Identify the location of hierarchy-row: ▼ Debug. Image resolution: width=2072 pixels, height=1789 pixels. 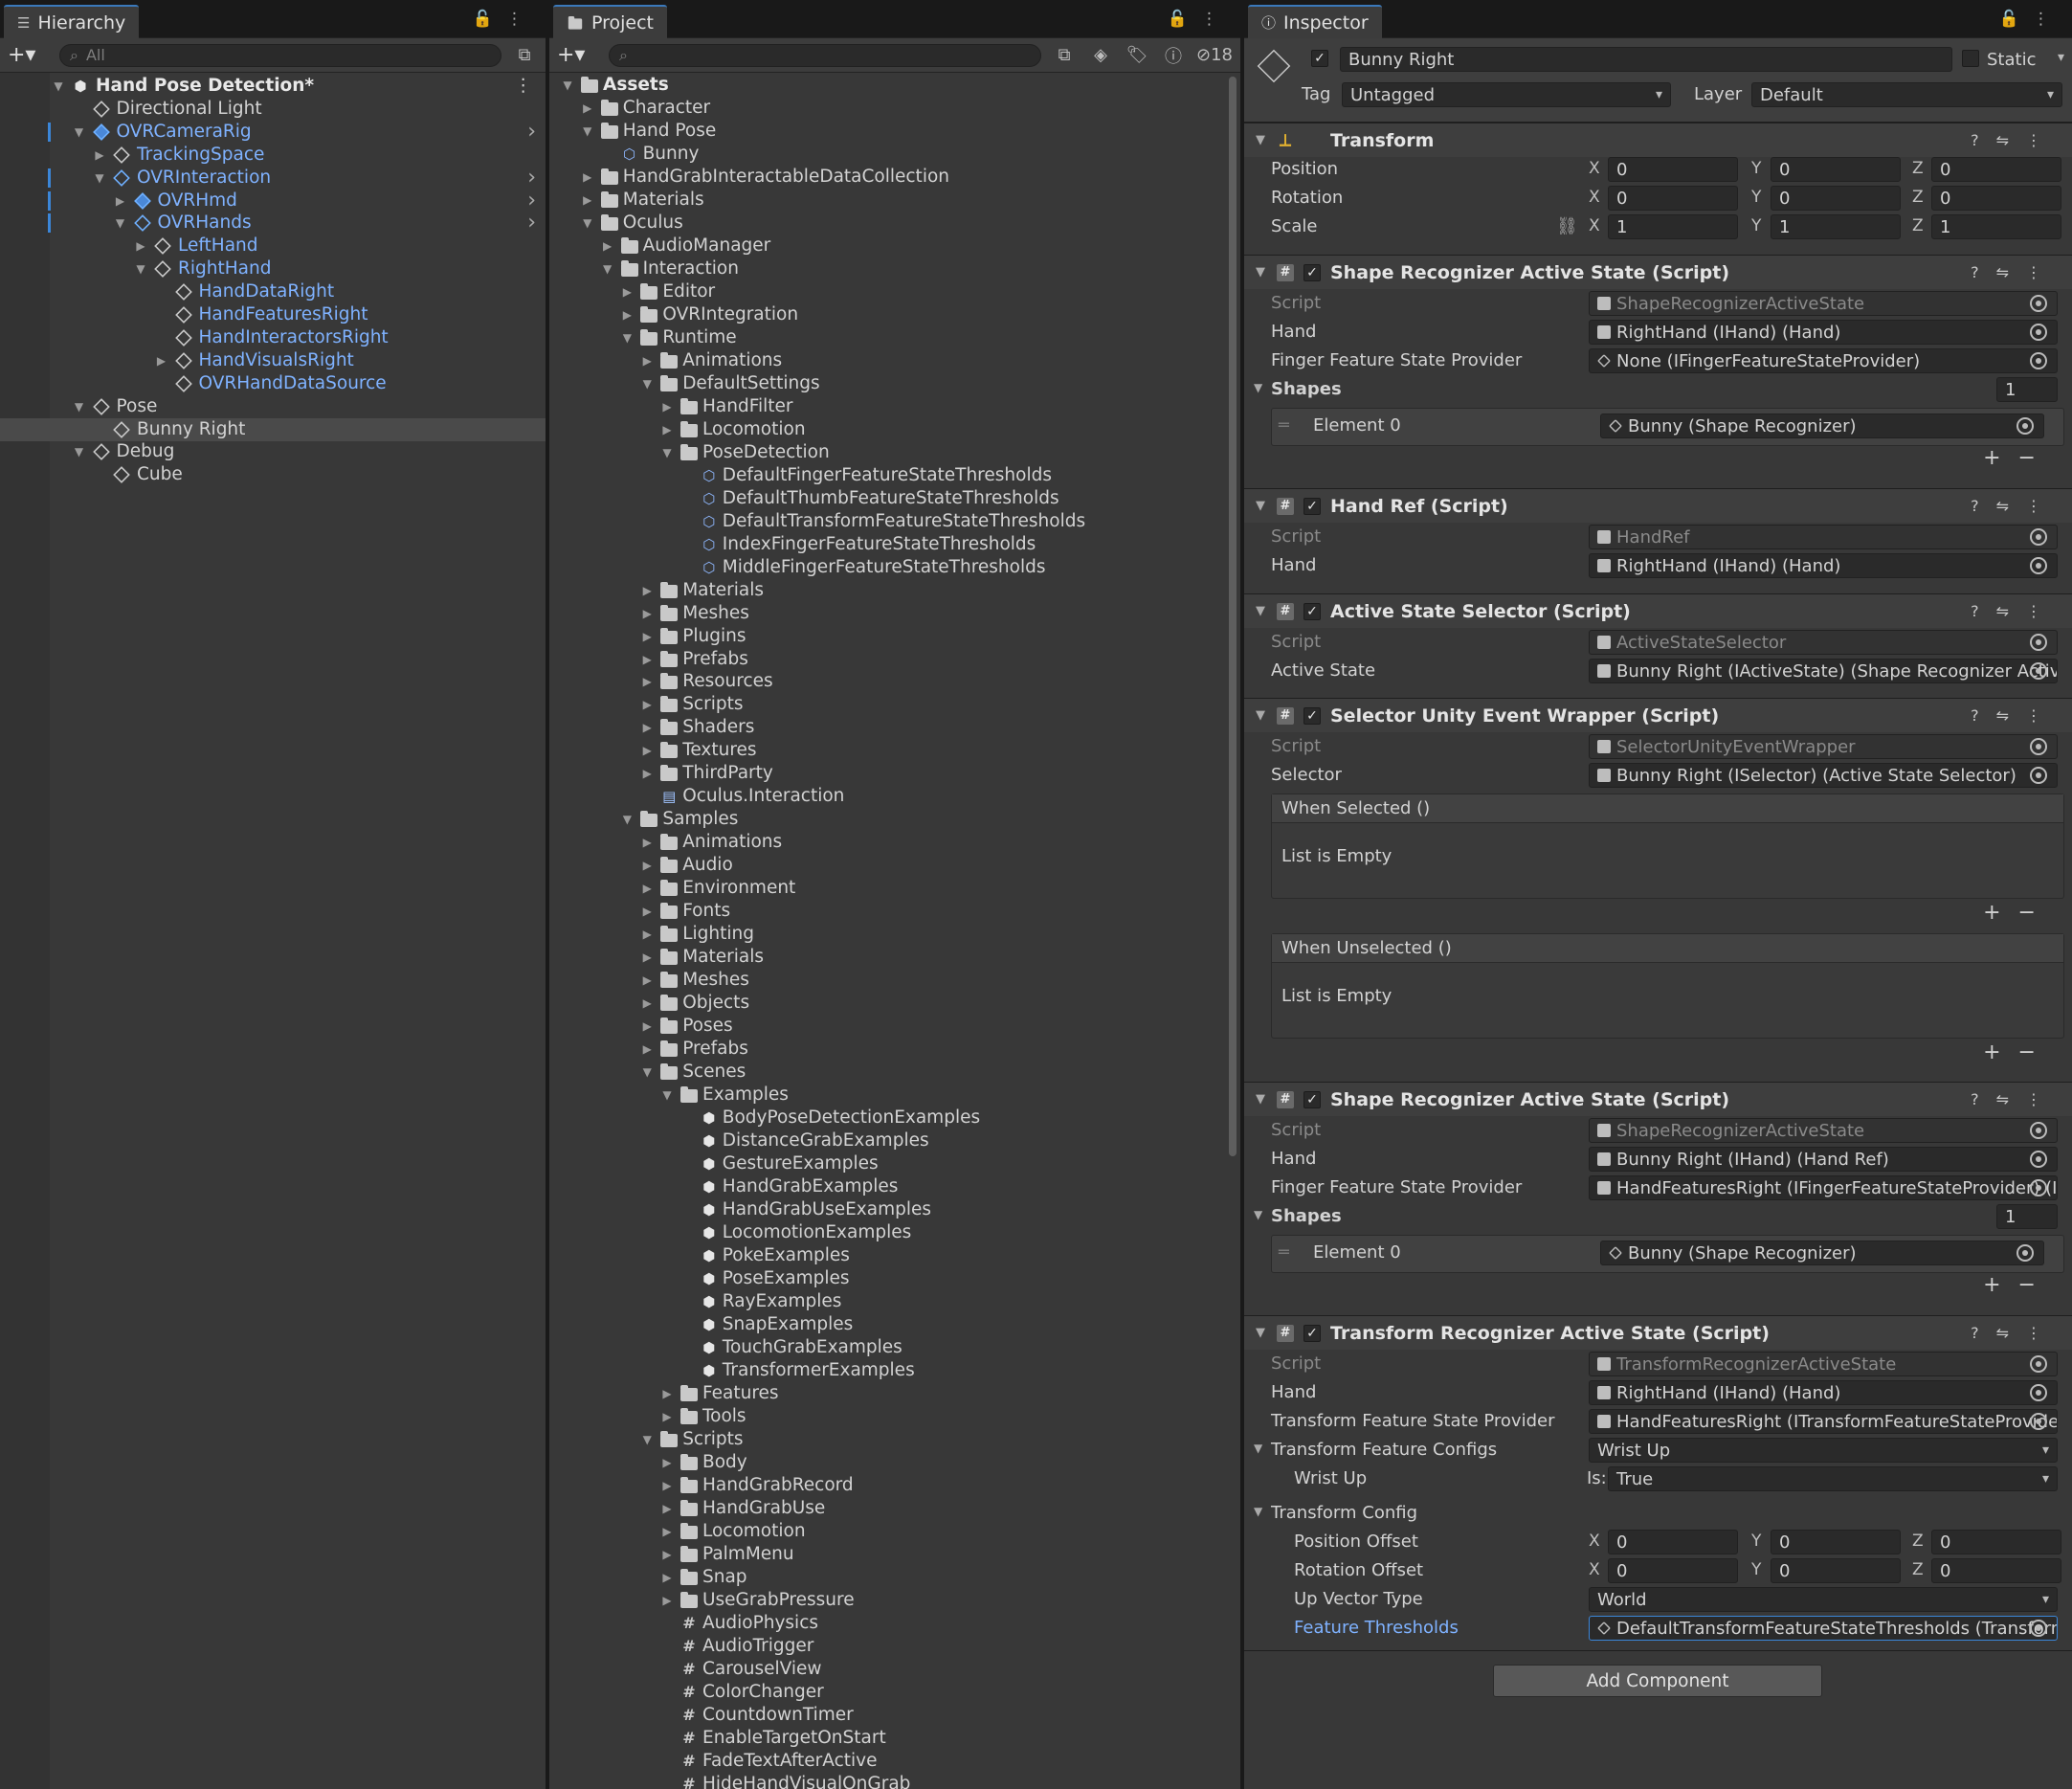
(273, 452).